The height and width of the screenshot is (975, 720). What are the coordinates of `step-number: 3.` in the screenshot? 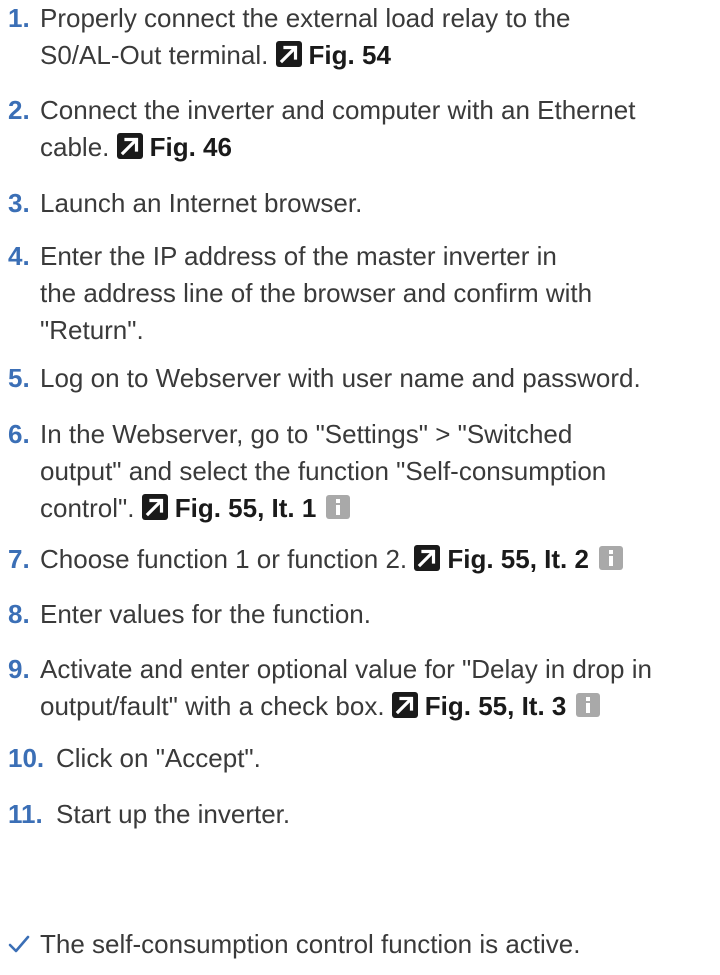 It's located at (19, 203).